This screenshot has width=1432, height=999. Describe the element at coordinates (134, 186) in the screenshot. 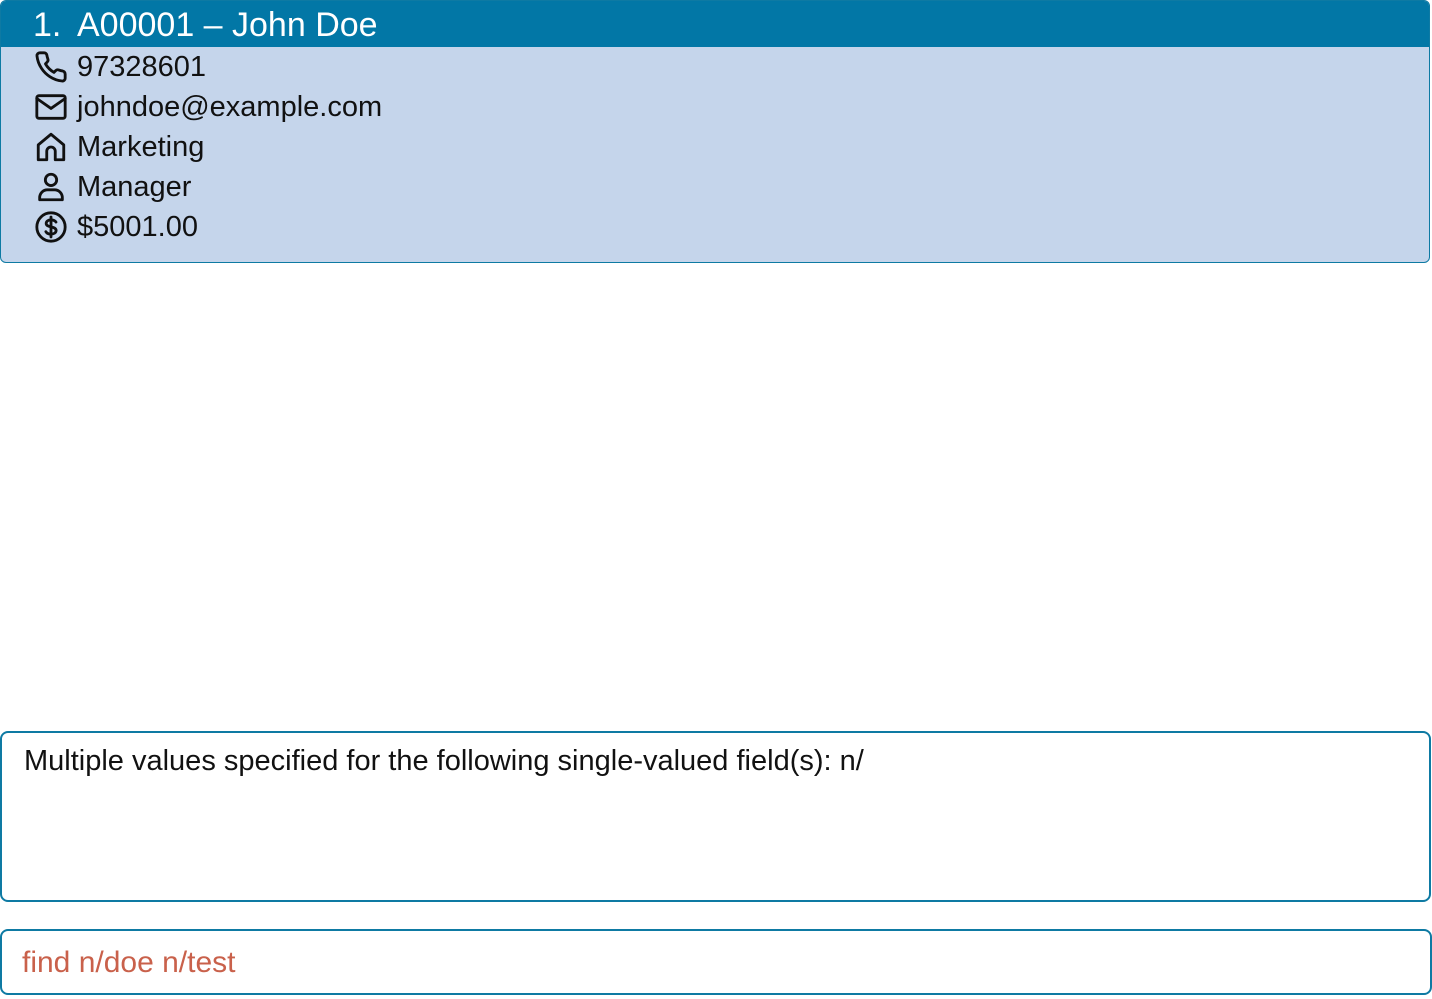

I see `role-value: Manager` at that location.